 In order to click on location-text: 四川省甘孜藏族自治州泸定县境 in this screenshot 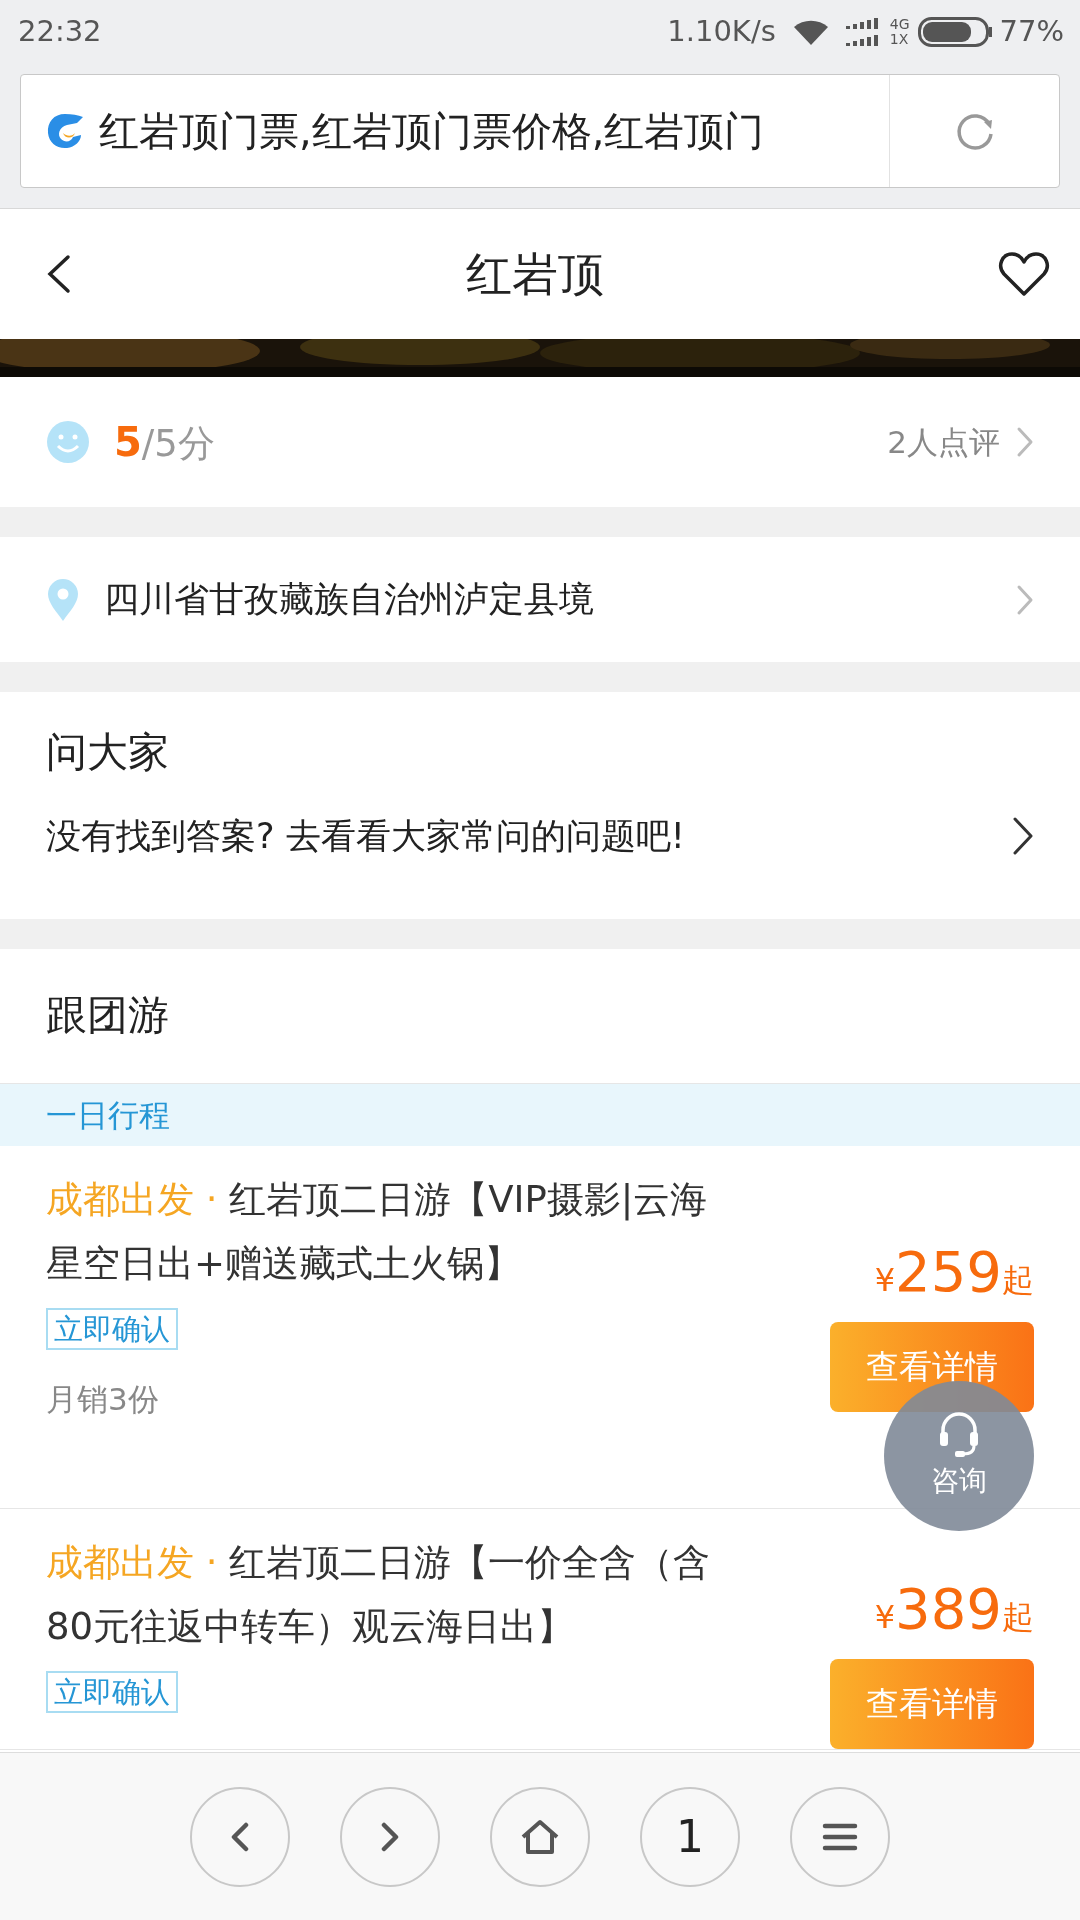, I will do `click(349, 600)`.